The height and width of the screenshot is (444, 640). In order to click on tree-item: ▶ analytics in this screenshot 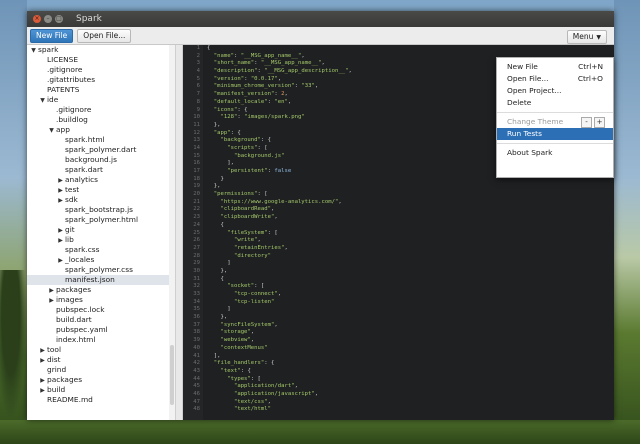, I will do `click(101, 180)`.